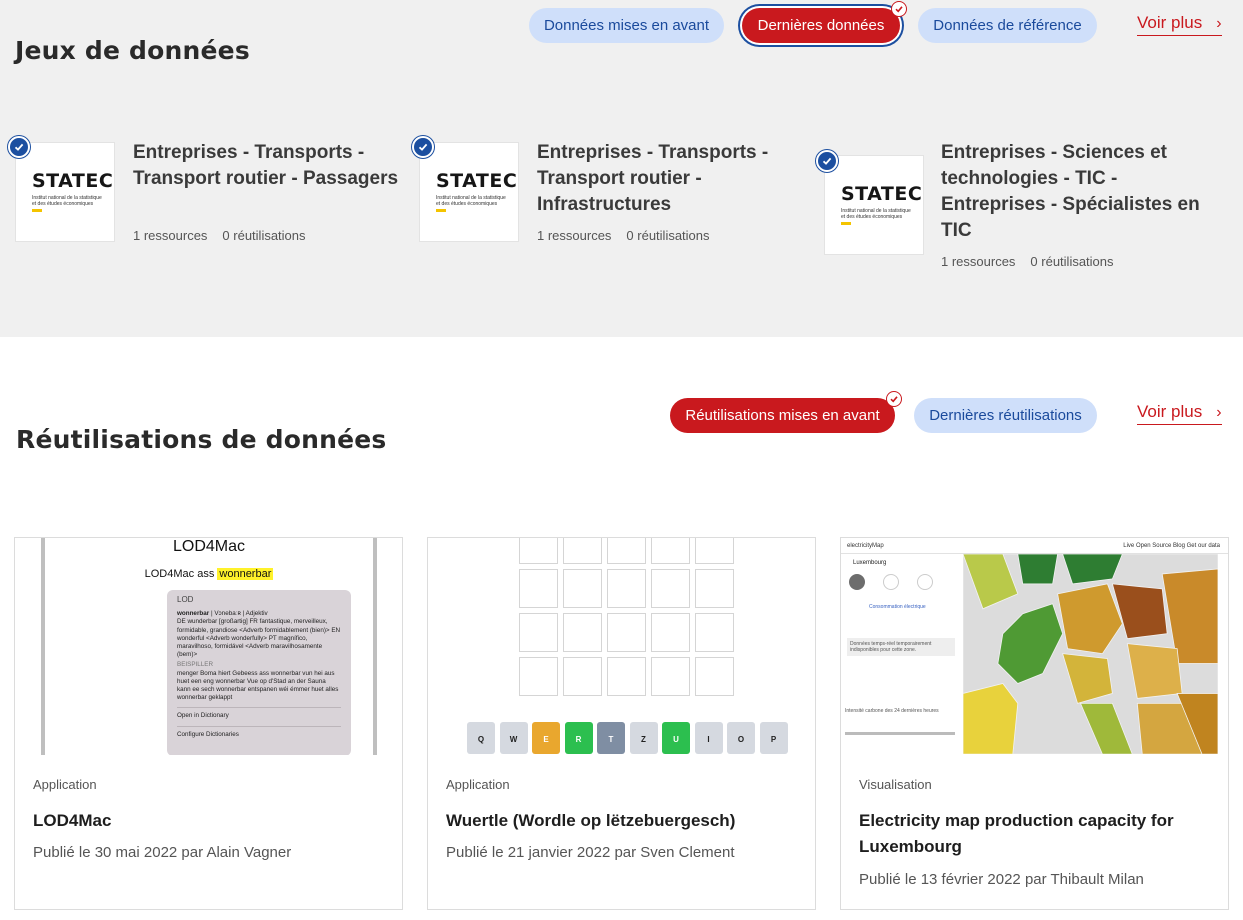 The width and height of the screenshot is (1243, 920). I want to click on reuse-title: Wuertle (Wordle op lëtzebuergesch), so click(616, 821).